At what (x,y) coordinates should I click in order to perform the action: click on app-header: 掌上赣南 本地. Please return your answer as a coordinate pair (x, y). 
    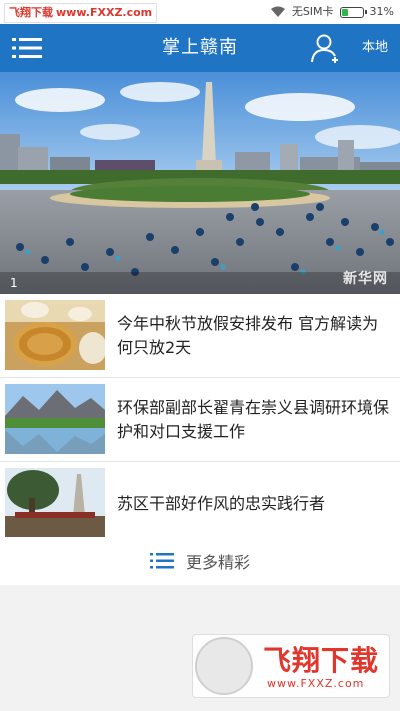
    Looking at the image, I should click on (200, 48).